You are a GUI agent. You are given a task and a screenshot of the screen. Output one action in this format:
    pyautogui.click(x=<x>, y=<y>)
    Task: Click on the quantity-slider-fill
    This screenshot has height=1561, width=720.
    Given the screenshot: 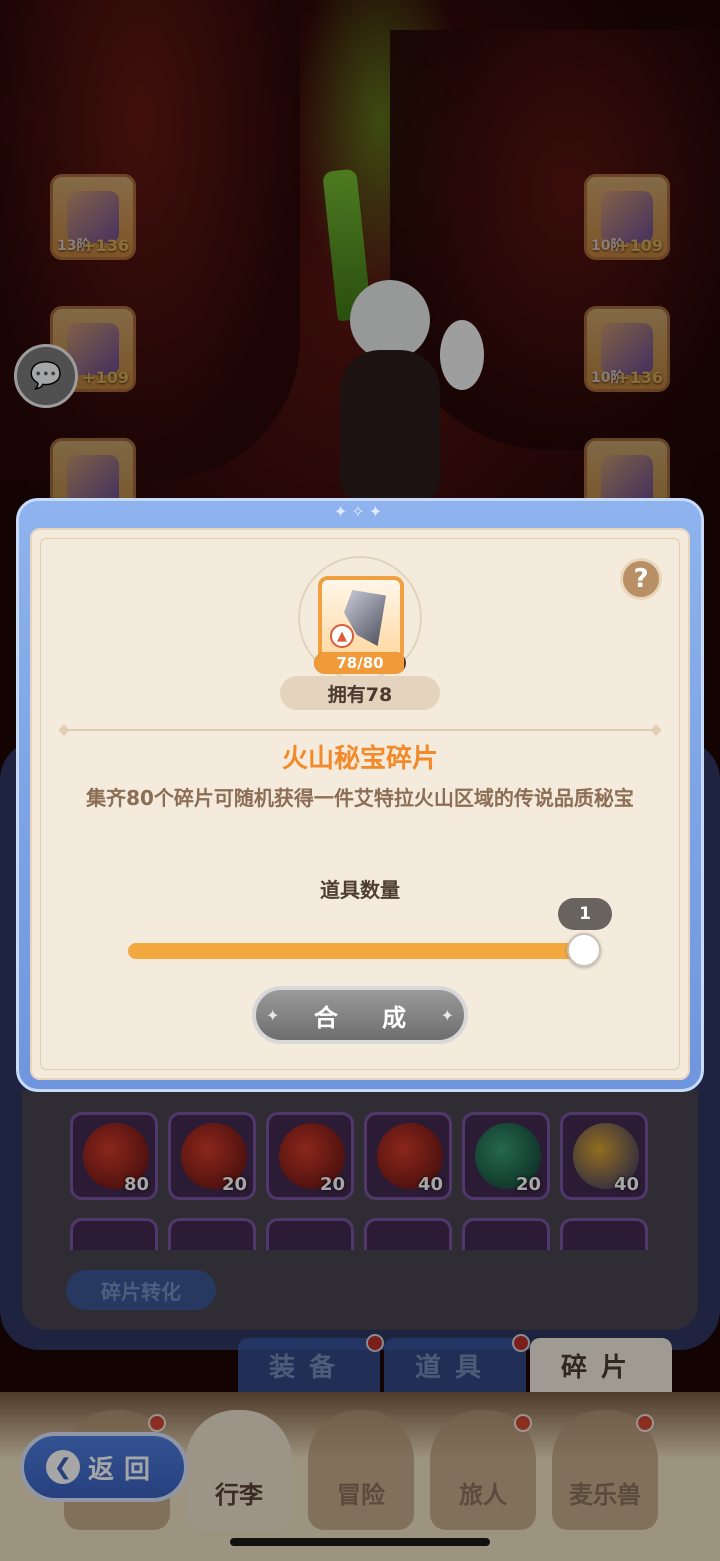 What is the action you would take?
    pyautogui.click(x=363, y=951)
    